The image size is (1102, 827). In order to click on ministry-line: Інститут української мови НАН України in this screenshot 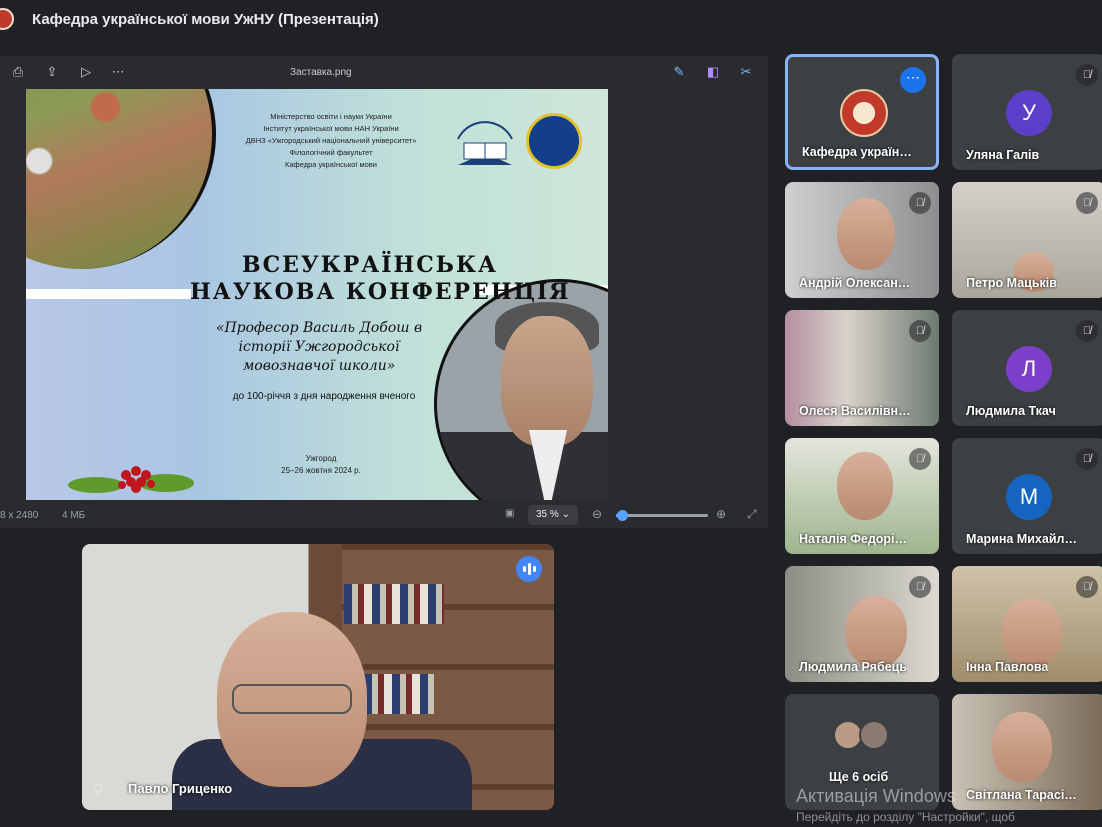, I will do `click(331, 128)`.